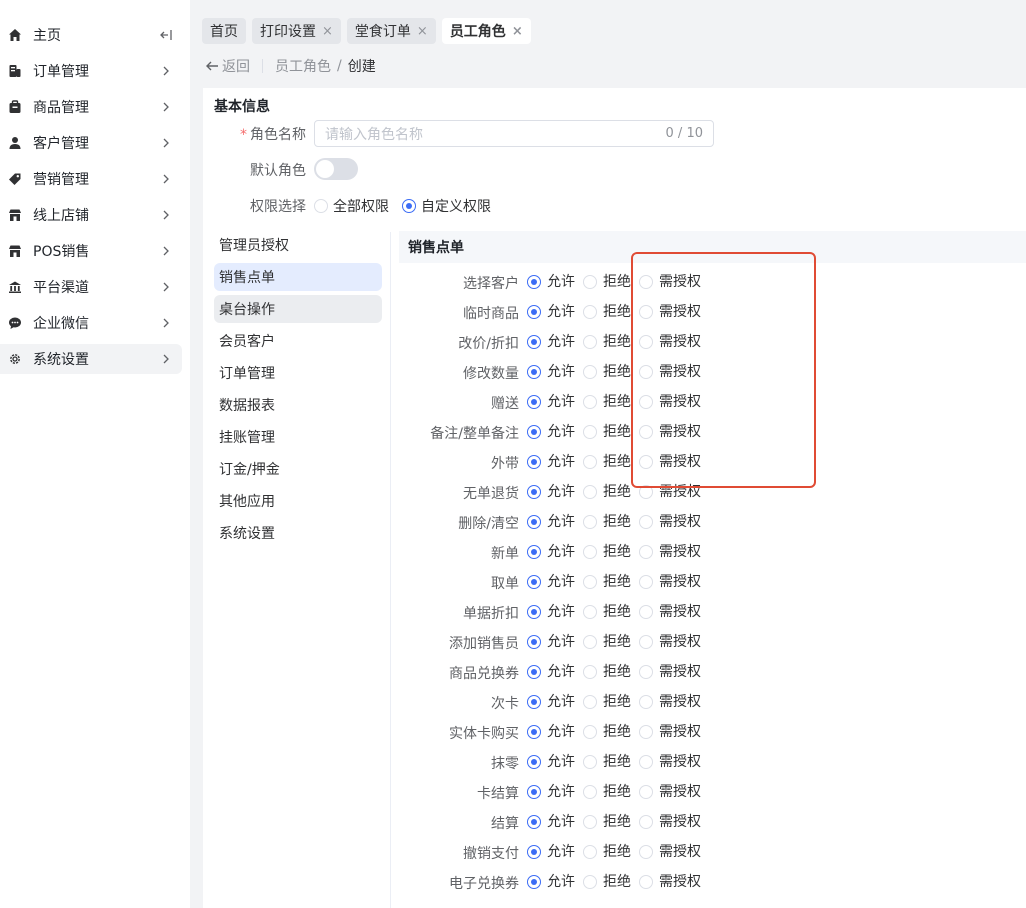  I want to click on tab-print-settings: 打印设置 ×, so click(296, 31).